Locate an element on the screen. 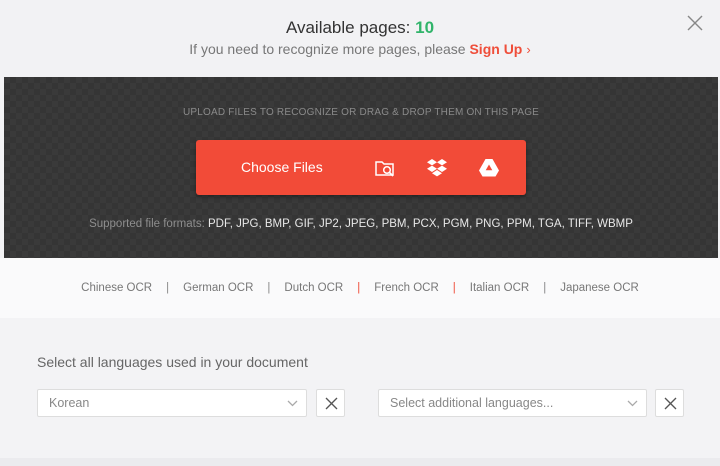  clear-primary-language-button is located at coordinates (330, 403).